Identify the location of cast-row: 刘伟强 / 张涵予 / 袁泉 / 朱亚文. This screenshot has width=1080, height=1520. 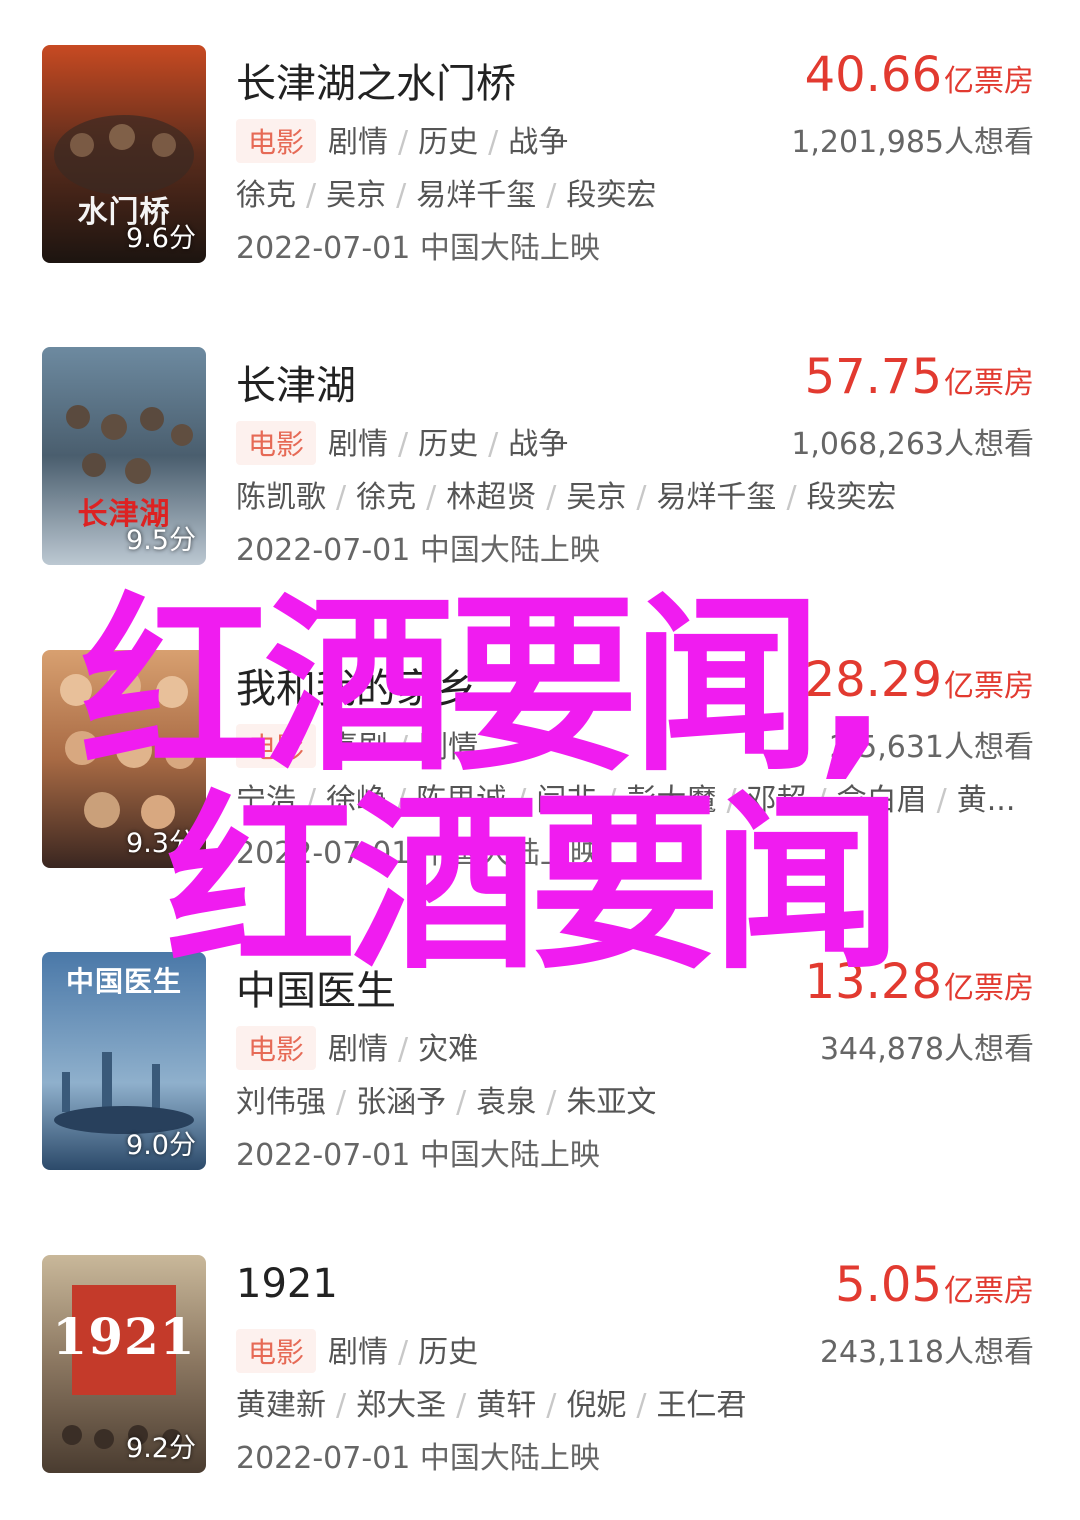
(636, 1099).